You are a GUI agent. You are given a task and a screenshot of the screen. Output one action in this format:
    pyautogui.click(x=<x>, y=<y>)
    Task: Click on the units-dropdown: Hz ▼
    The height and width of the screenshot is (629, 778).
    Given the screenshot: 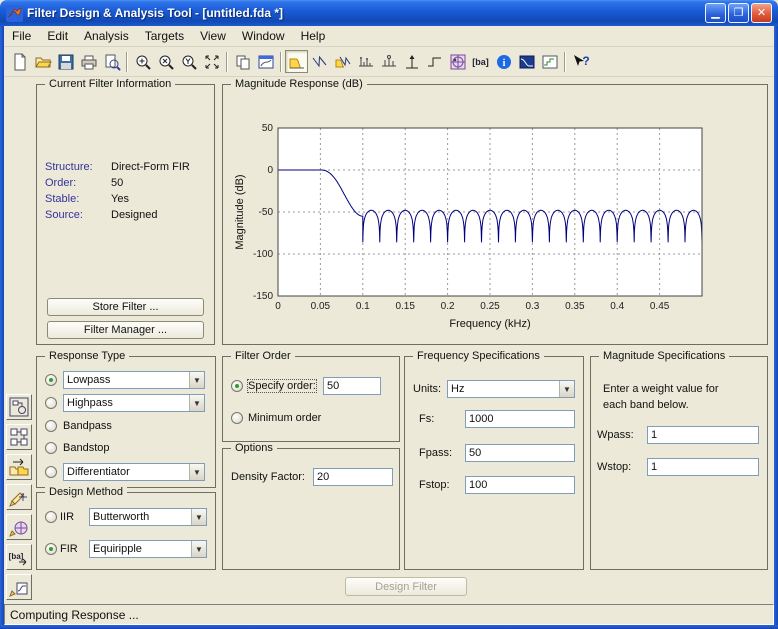 What is the action you would take?
    pyautogui.click(x=511, y=389)
    